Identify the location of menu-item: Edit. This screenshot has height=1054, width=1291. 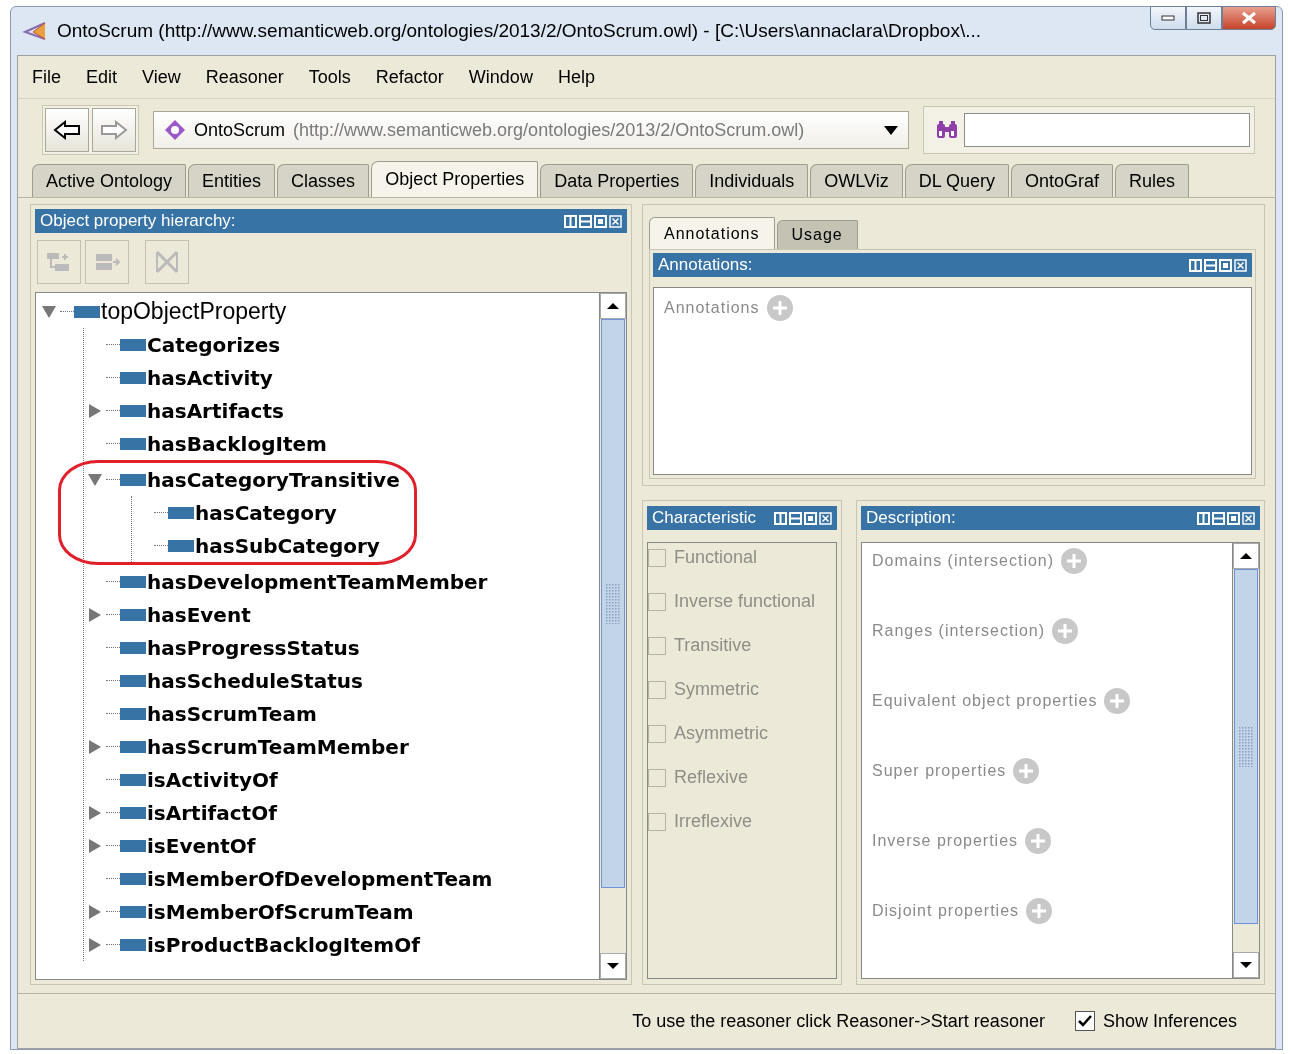
(104, 77).